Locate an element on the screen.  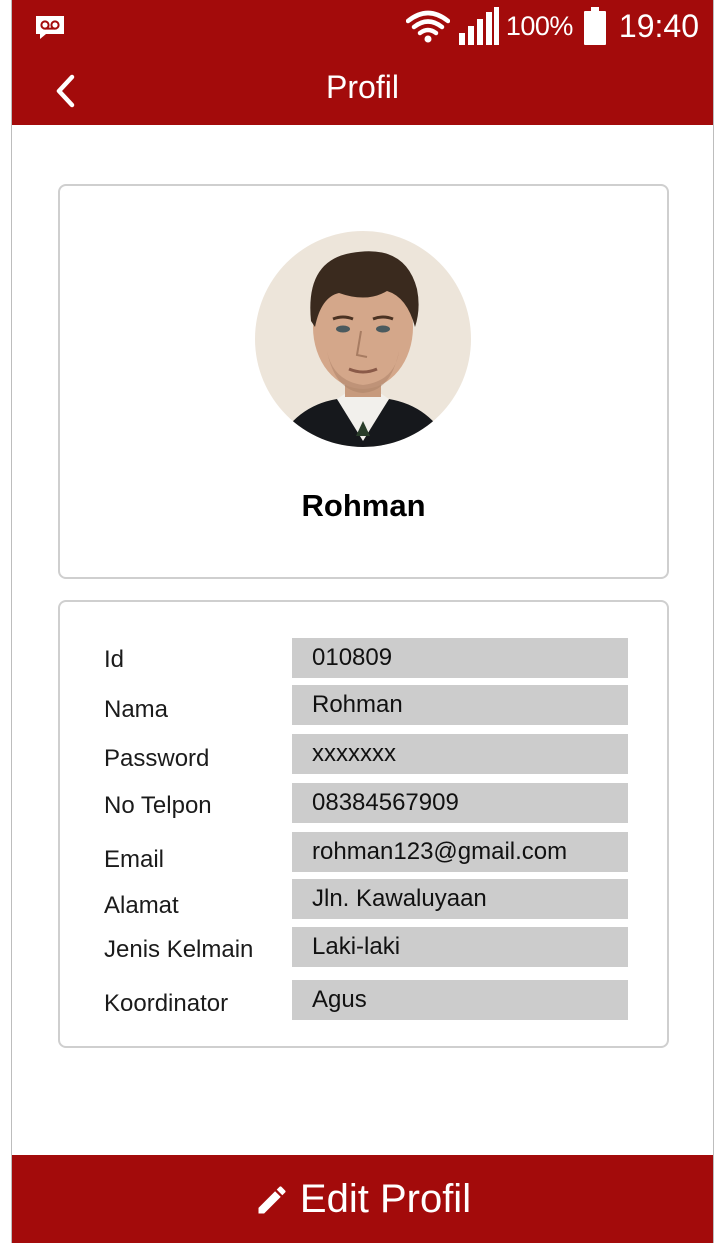
avatar is located at coordinates (363, 339).